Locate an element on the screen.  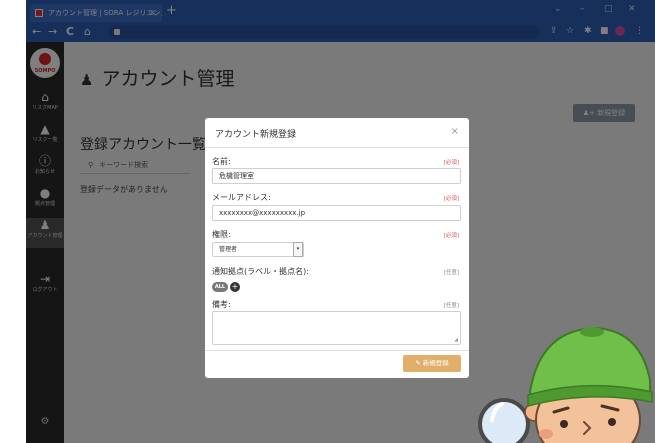
inspector-character-illustration is located at coordinates (562, 371).